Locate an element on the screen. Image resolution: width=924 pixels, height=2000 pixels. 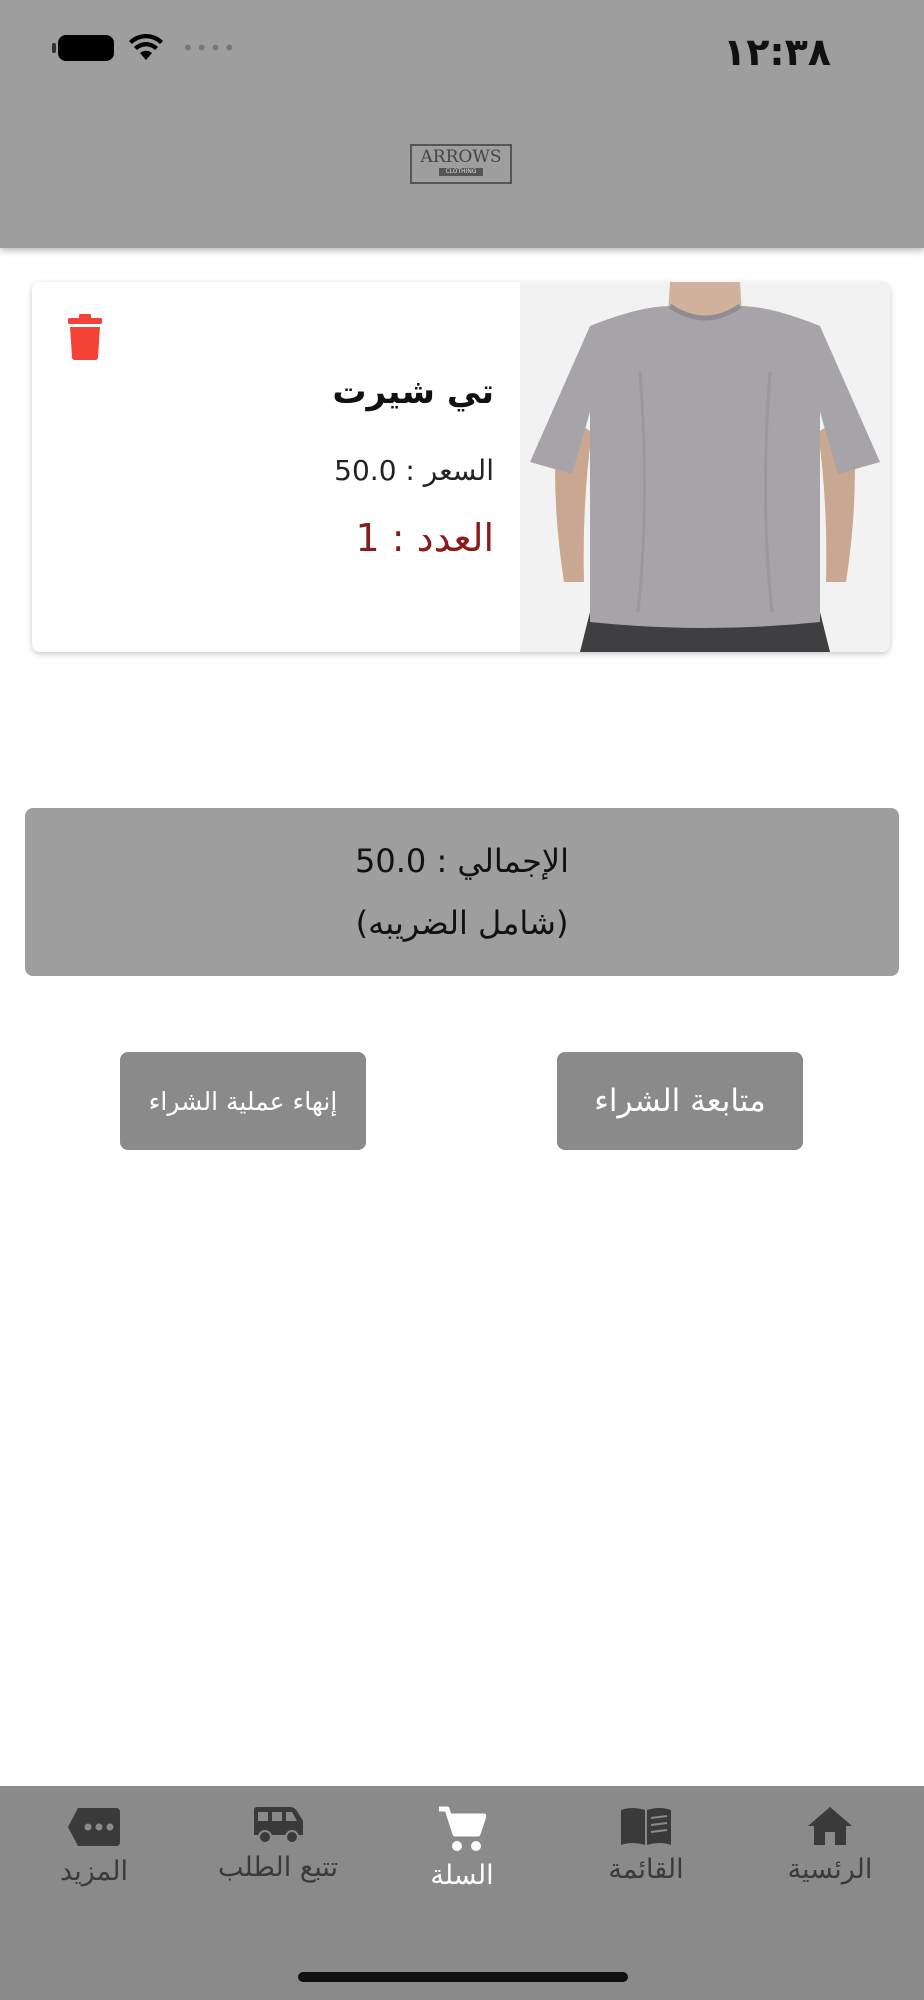
cellular-signal-icon: •••• is located at coordinates (210, 48).